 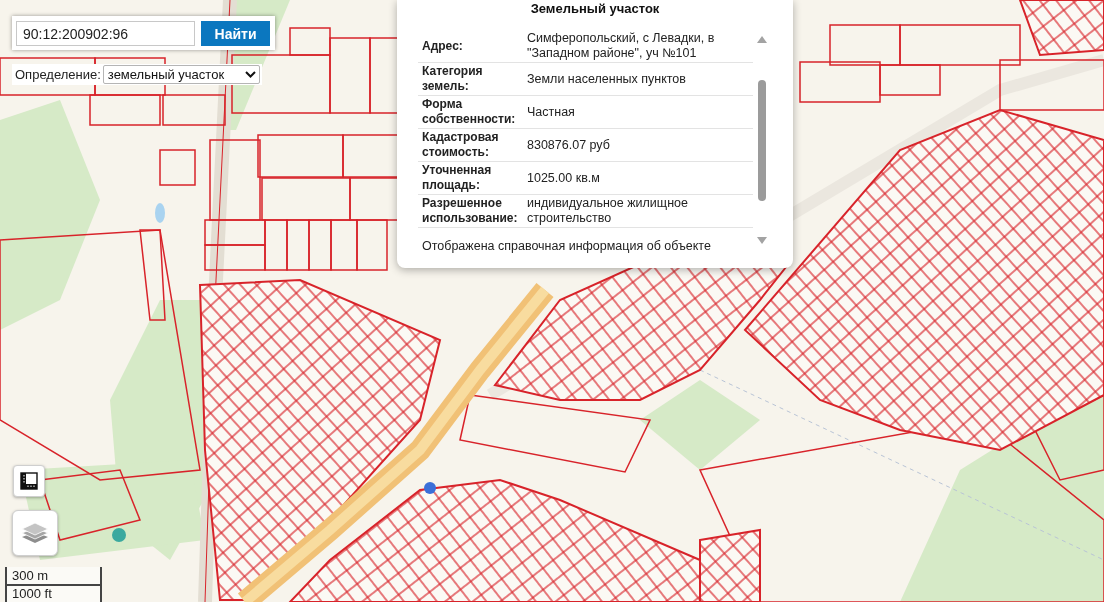 I want to click on mode-label: Определение:, so click(x=58, y=74).